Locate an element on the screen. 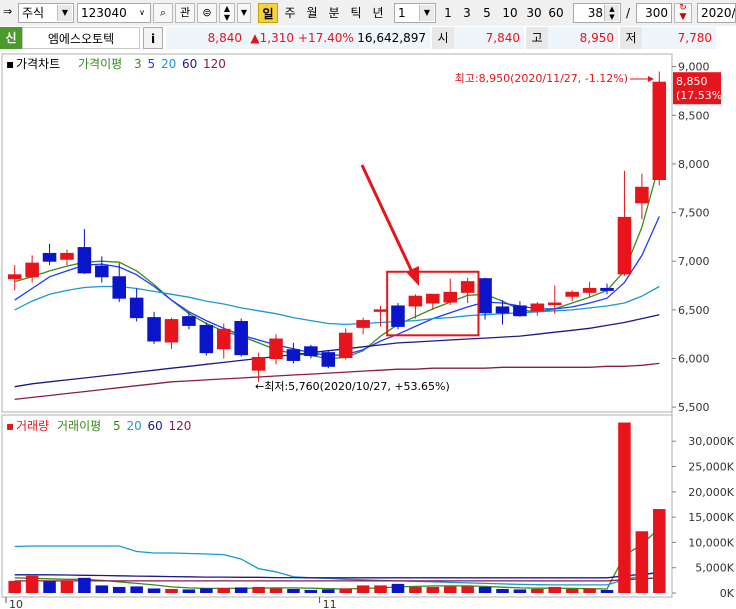 The image size is (736, 609). stock-name: 엠에스오토텍 is located at coordinates (81, 38).